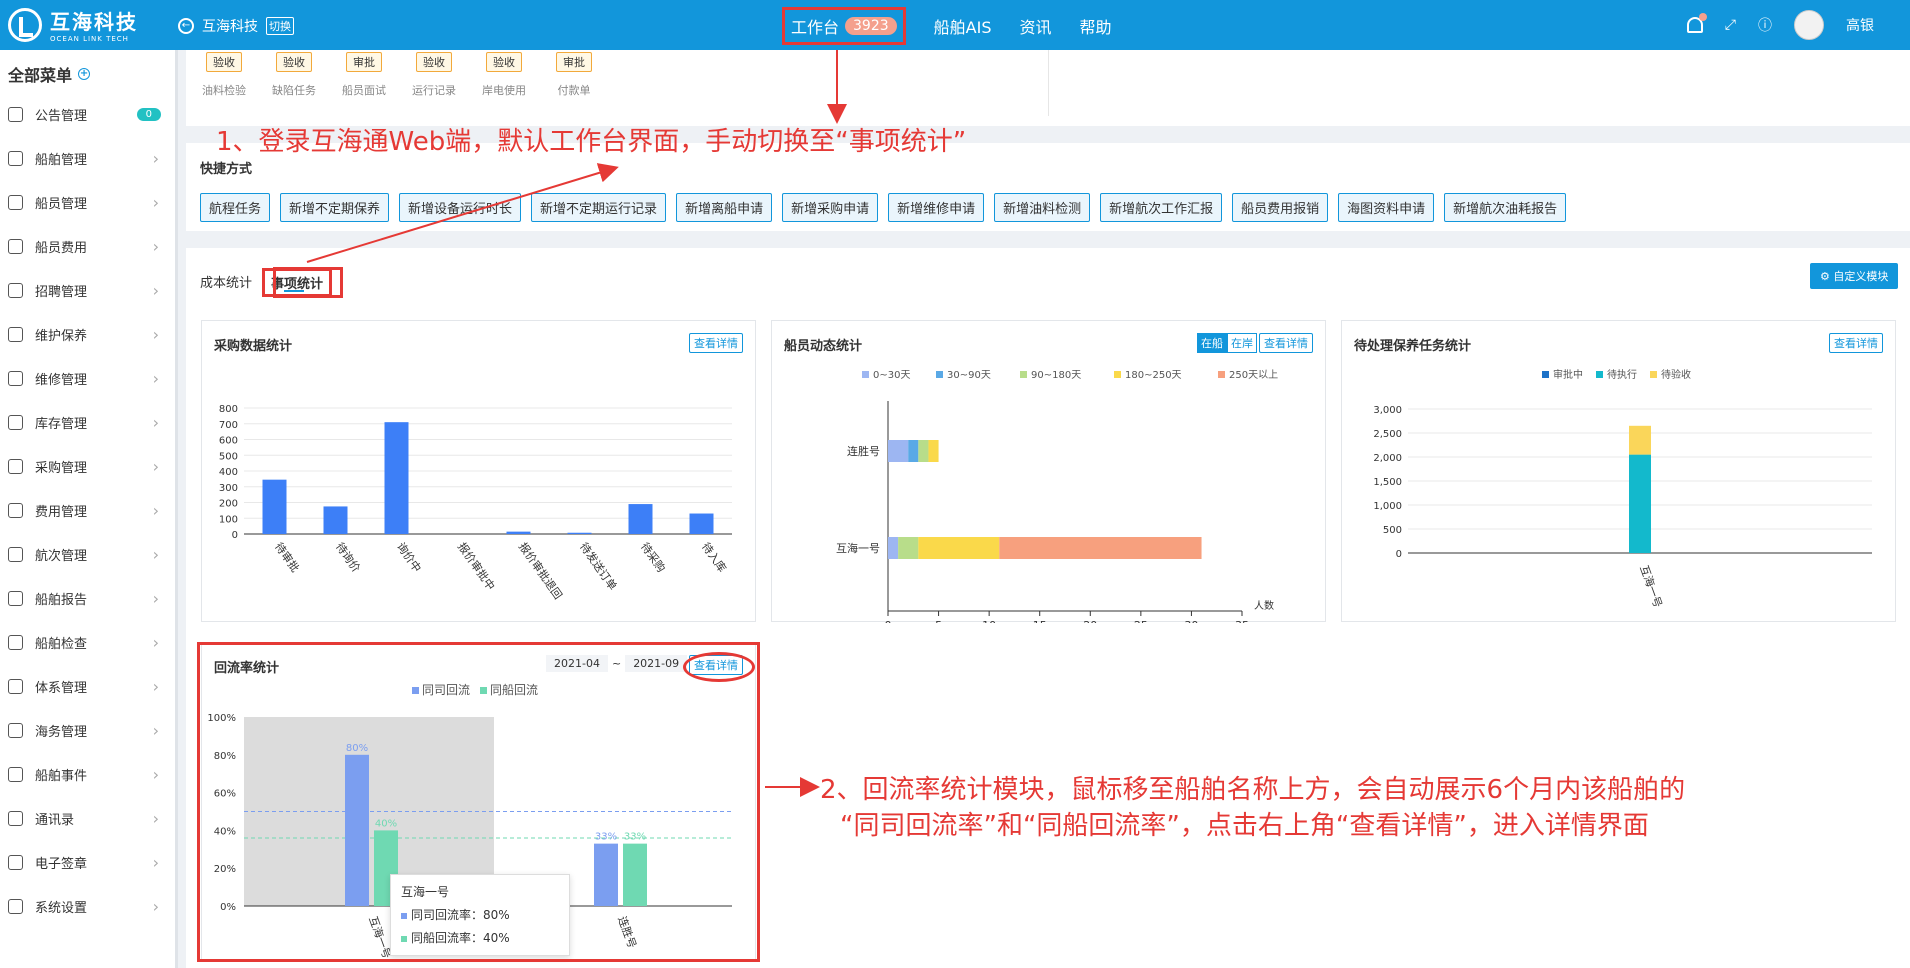  What do you see at coordinates (591, 142) in the screenshot?
I see `annotation-1: 1、登录互海通Web端，默认工作台界面，手动切换至“事项统计”` at bounding box center [591, 142].